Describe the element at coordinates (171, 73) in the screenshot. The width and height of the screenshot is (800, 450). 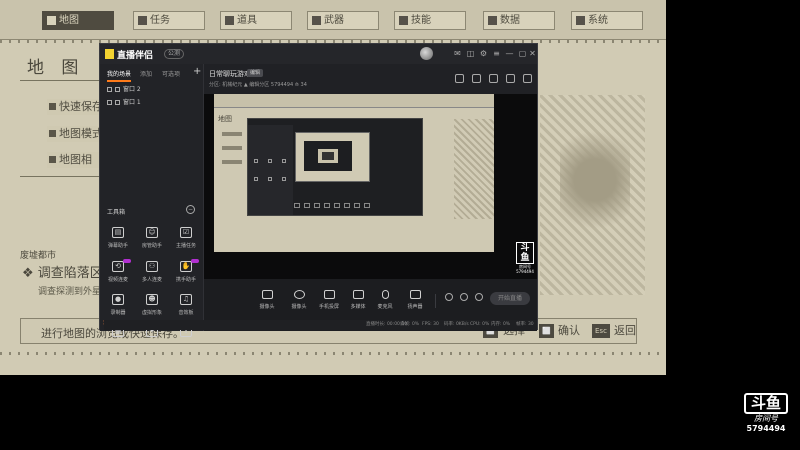
I see `tab-options: 可选项` at that location.